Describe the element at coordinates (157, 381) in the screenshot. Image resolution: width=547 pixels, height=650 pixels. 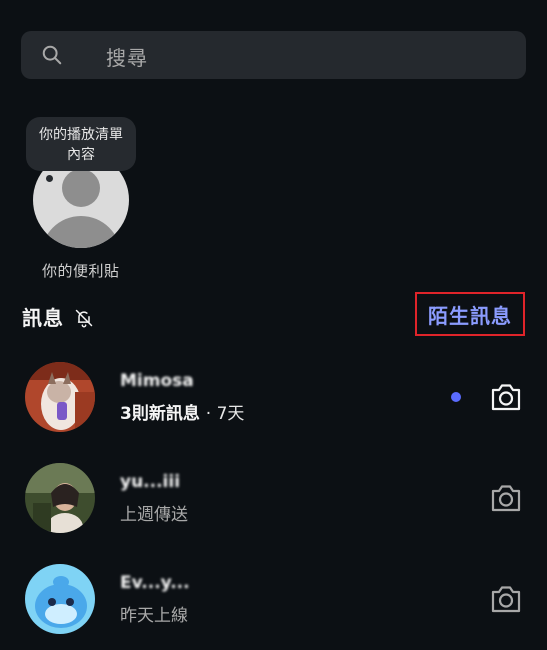
I see `conversation-name: Mimosa` at that location.